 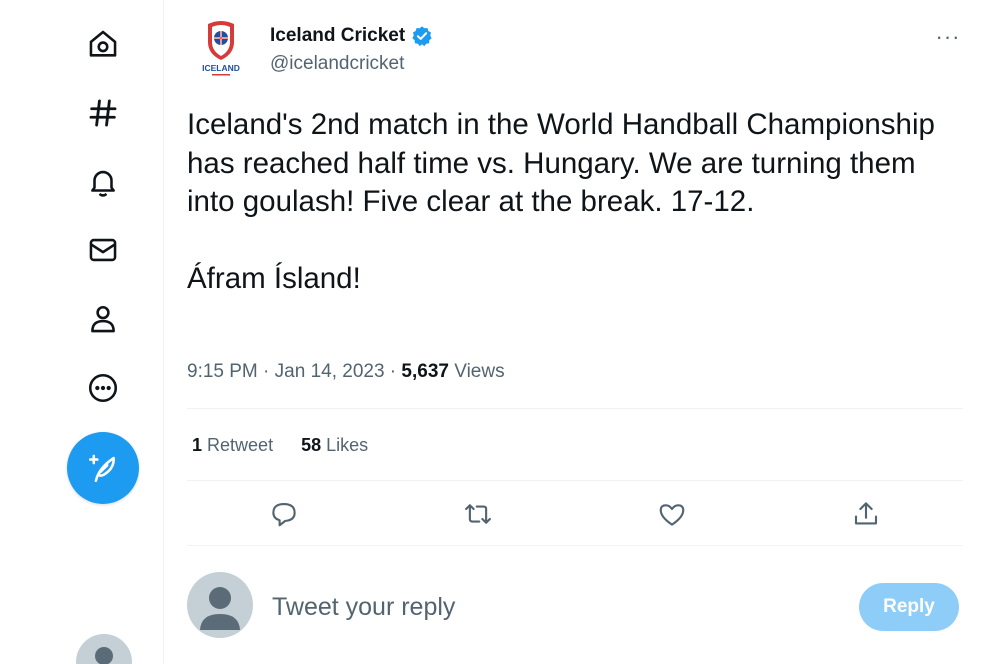 I want to click on nav-notifications, so click(x=103, y=182).